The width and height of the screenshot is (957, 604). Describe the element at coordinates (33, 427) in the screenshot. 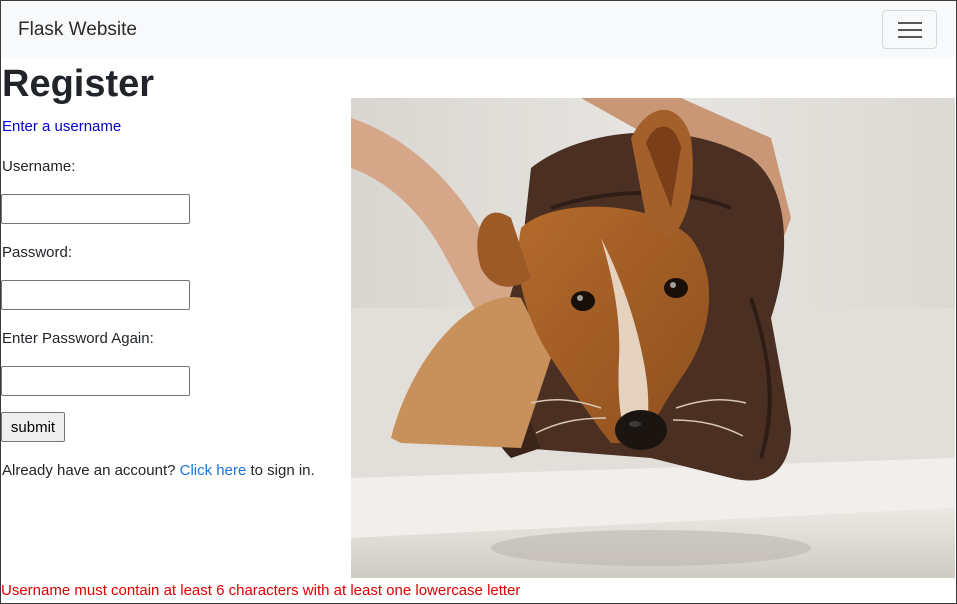

I see `submit-button: submit` at that location.